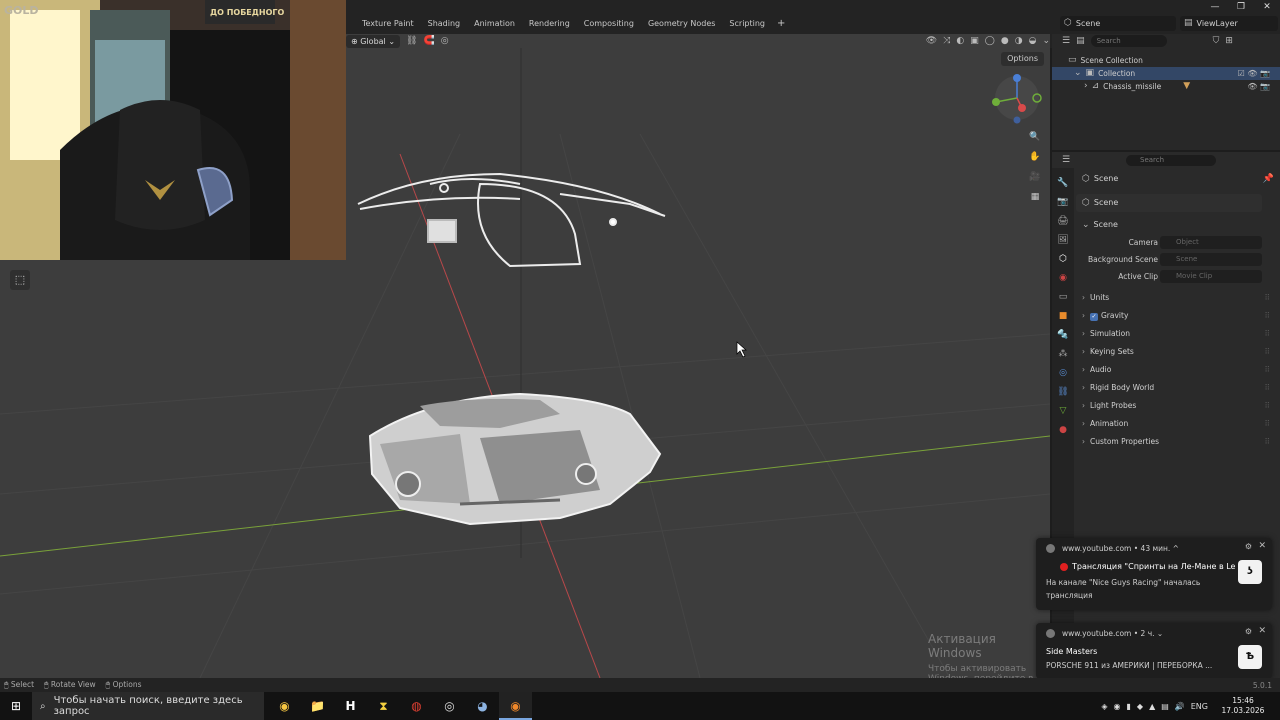  Describe the element at coordinates (16, 706) in the screenshot. I see `windows-start-icon: ⊞` at that location.